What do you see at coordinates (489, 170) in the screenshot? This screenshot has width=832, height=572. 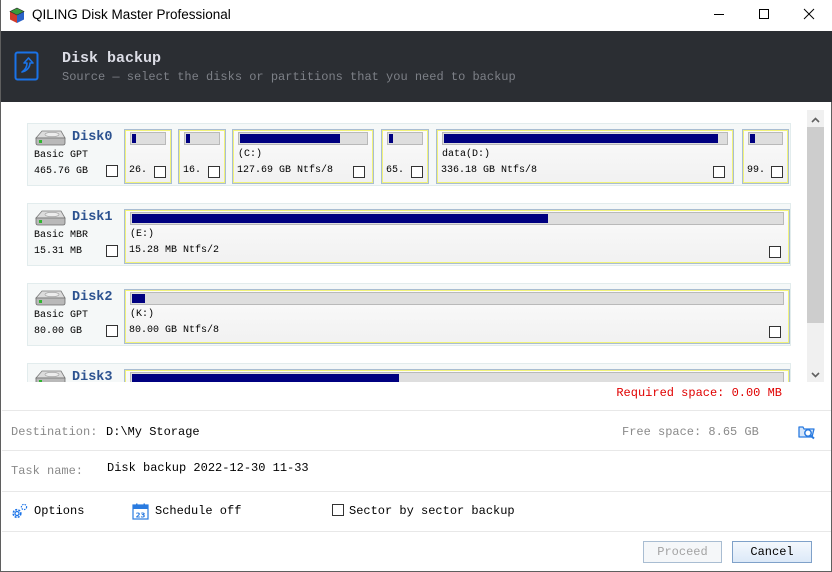 I see `partition-size: 336.18 GB Ntfs/8` at bounding box center [489, 170].